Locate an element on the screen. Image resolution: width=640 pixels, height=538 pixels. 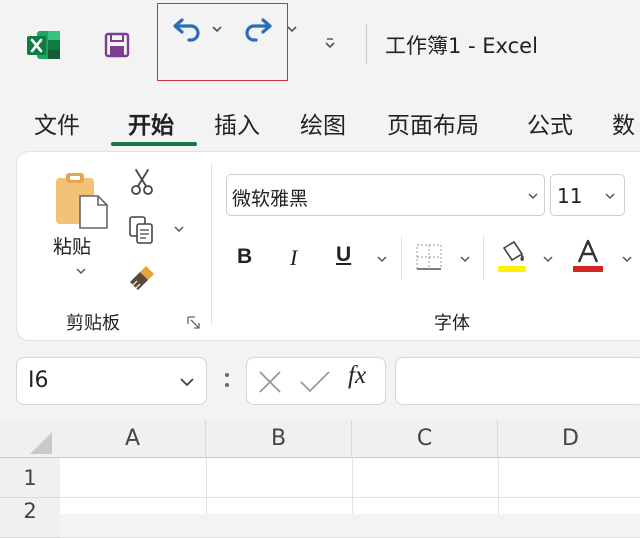
customize-qat-icon is located at coordinates (330, 44).